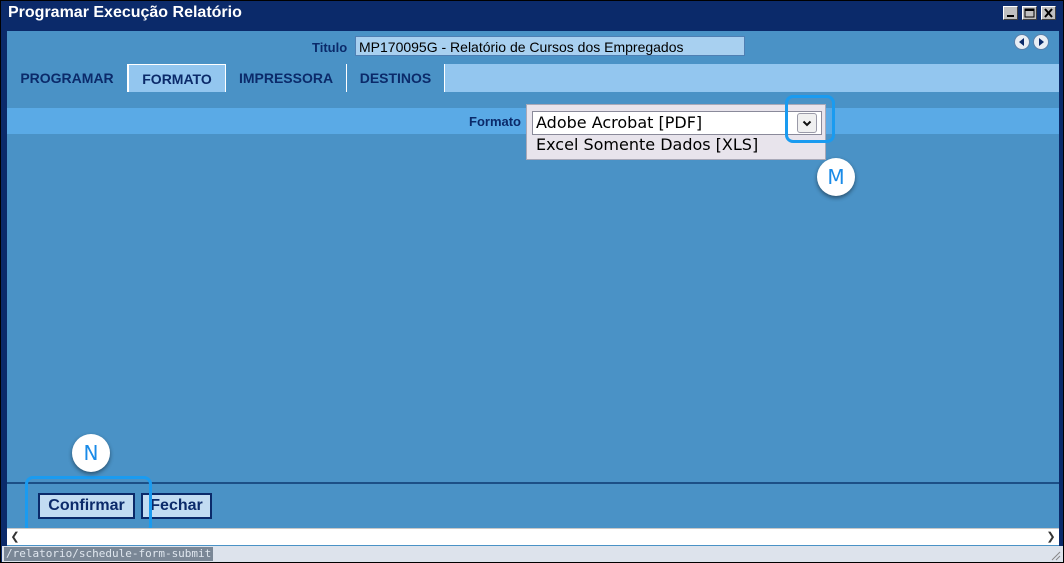 The width and height of the screenshot is (1064, 563). What do you see at coordinates (1048, 13) in the screenshot?
I see `close-icon` at bounding box center [1048, 13].